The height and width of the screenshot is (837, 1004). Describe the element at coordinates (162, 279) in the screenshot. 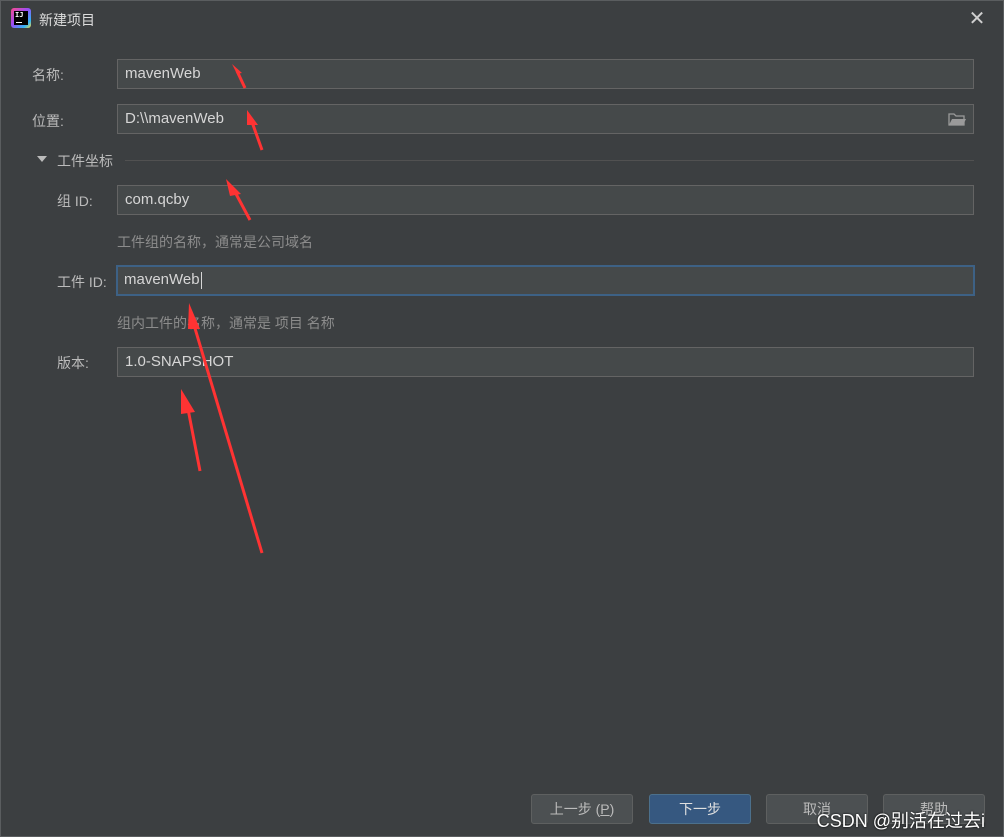

I see `artifact-id-value: mavenWeb` at that location.